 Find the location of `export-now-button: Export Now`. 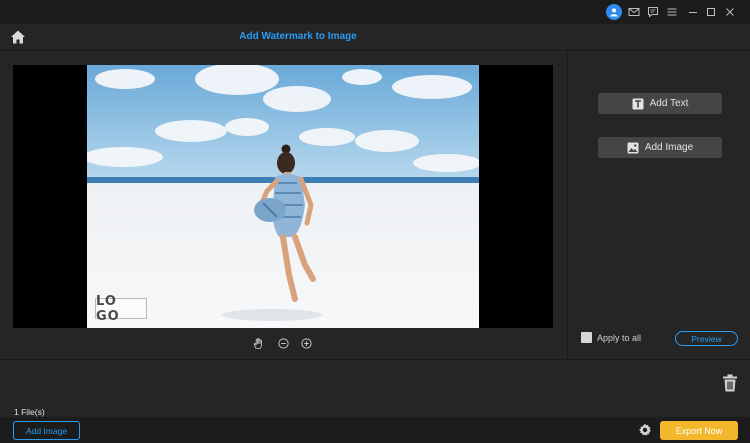

export-now-button: Export Now is located at coordinates (699, 430).